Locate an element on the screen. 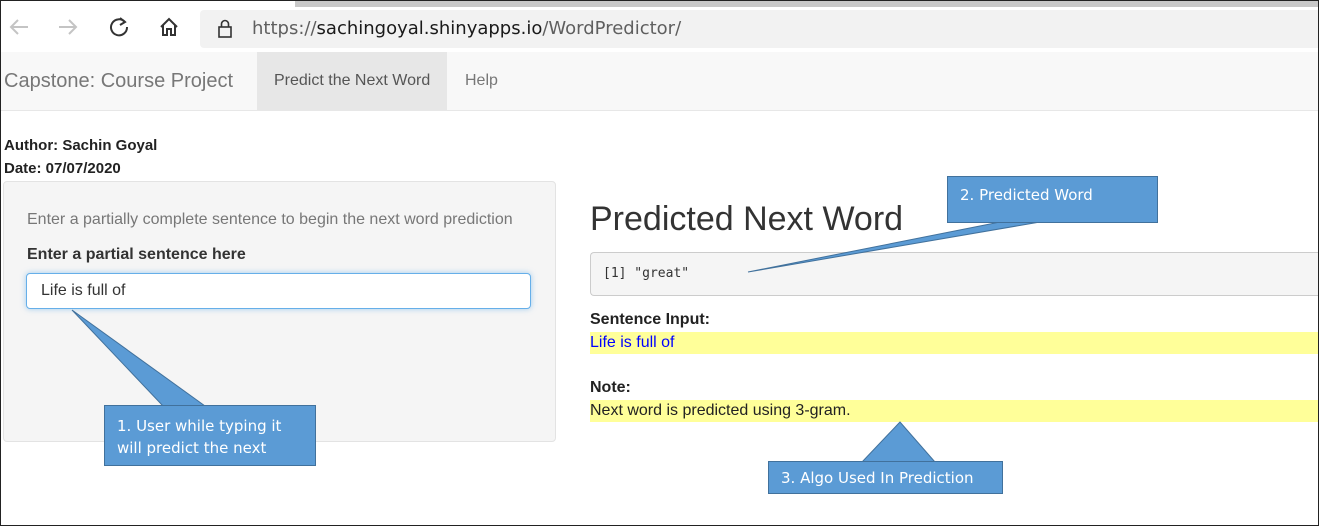  callout-algo-used-text: 3. Algo Used In Prediction is located at coordinates (877, 478).